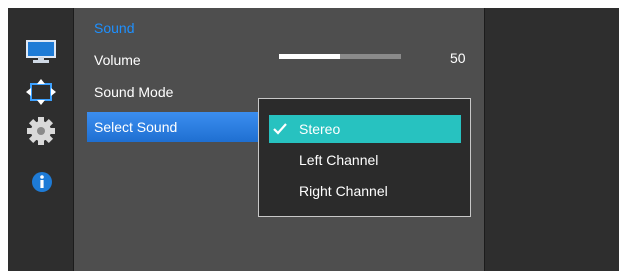 Image resolution: width=619 pixels, height=279 pixels. Describe the element at coordinates (339, 160) in the screenshot. I see `option-label: Left Channel` at that location.